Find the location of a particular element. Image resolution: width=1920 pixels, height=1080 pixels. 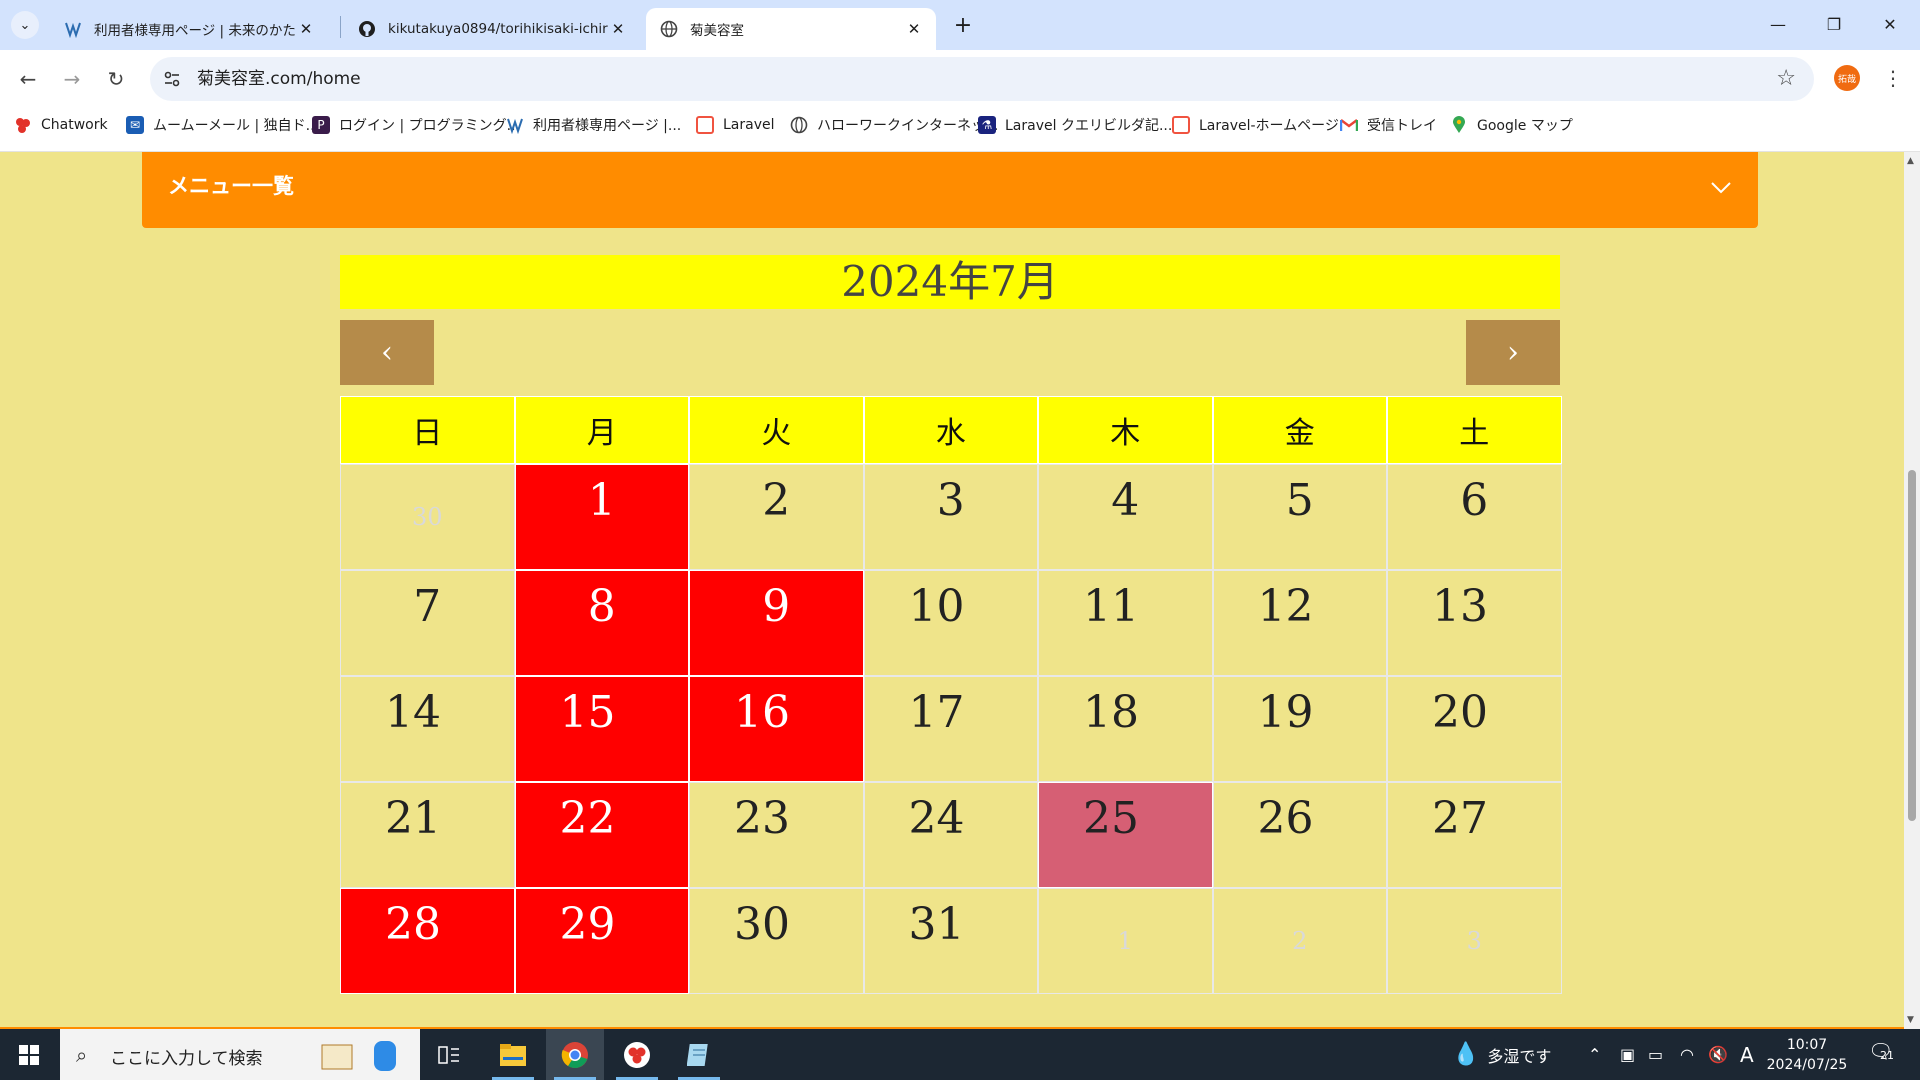

tab-2: kikutakuya0894/torihikisaki-ichiran ✕ is located at coordinates (492, 29).